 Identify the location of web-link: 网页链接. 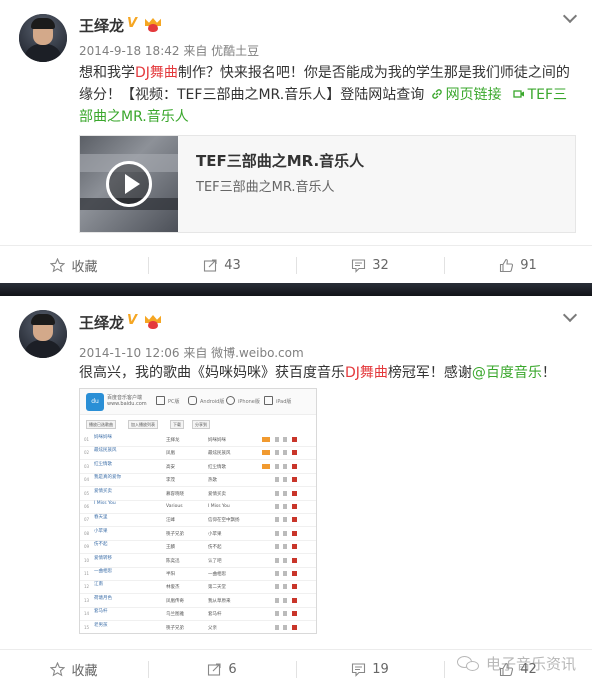
(465, 95).